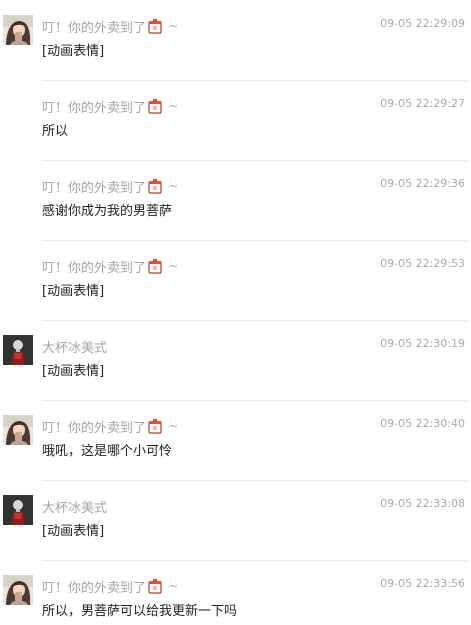 The height and width of the screenshot is (625, 471). What do you see at coordinates (235, 40) in the screenshot?
I see `message-item: 叮！你的外卖到了 ~ 09-05 22:29:09 [动画表情]` at bounding box center [235, 40].